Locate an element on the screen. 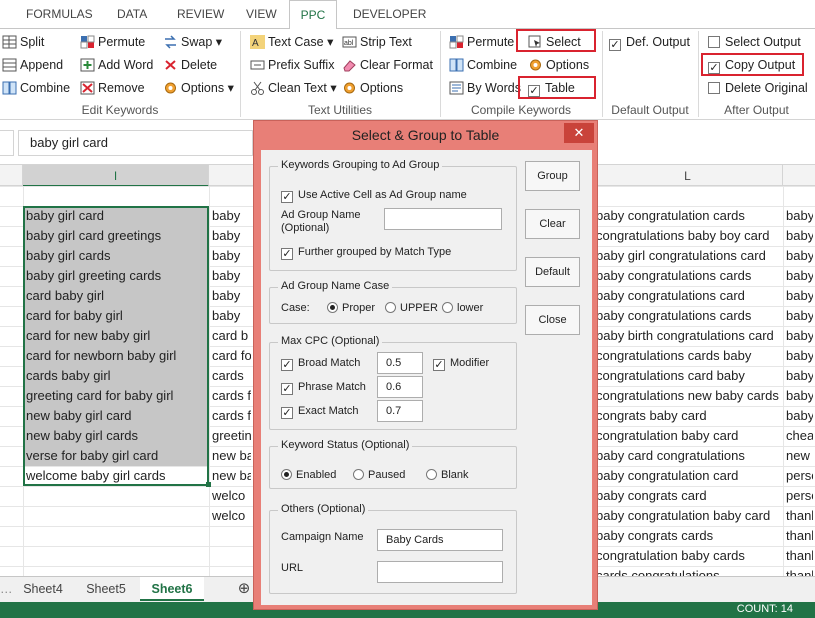 Image resolution: width=815 pixels, height=618 pixels. by-words-button: By Words is located at coordinates (485, 88).